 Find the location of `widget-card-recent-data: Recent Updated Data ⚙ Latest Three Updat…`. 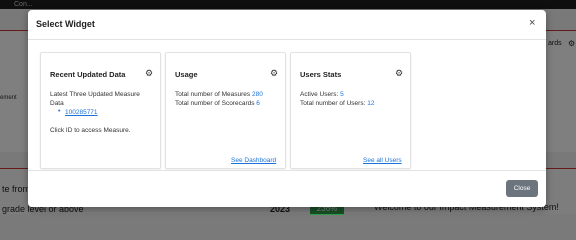

widget-card-recent-data: Recent Updated Data ⚙ Latest Three Updat… is located at coordinates (100, 110).